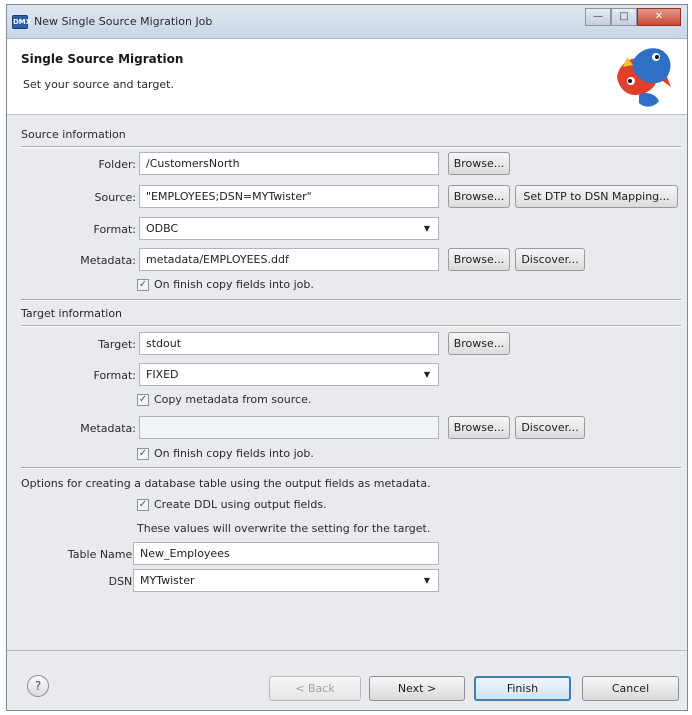  What do you see at coordinates (38, 686) in the screenshot?
I see `help-icon: ?` at bounding box center [38, 686].